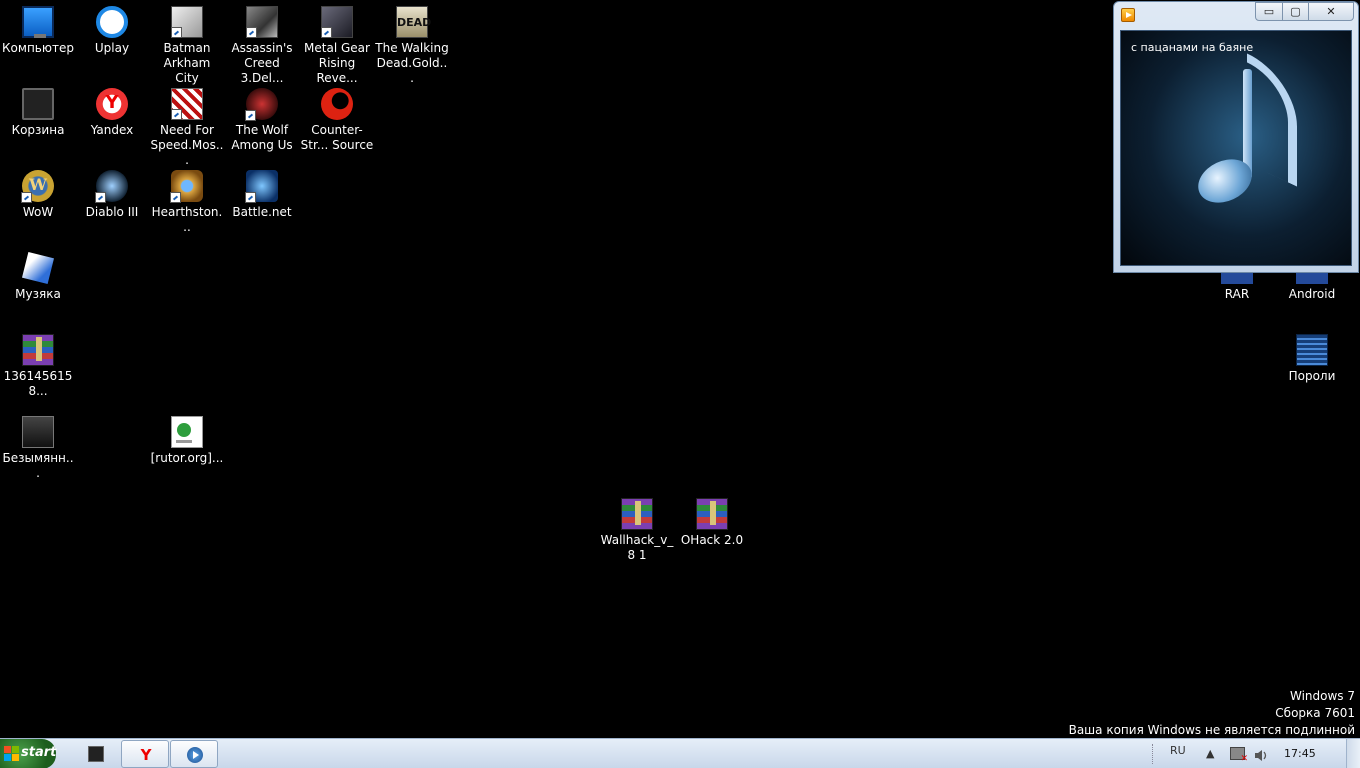  What do you see at coordinates (1315, 713) in the screenshot?
I see `watermark-build: Сборка 7601` at bounding box center [1315, 713].